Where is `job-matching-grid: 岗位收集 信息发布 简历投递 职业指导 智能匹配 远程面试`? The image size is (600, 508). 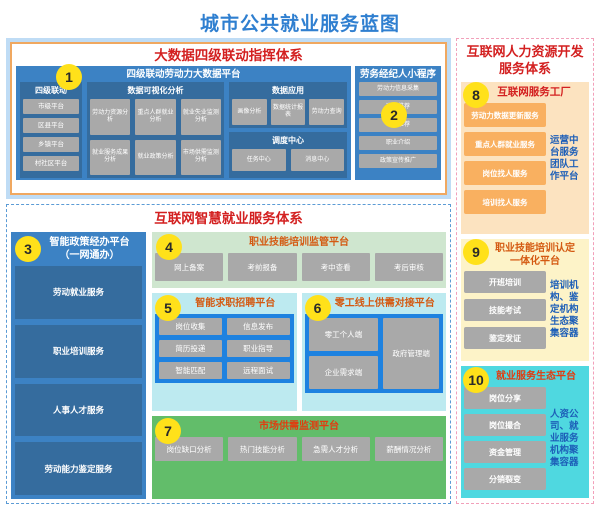
job-matching-grid: 岗位收集 信息发布 简历投递 职业指导 智能匹配 远程面试 is located at coordinates (224, 348).